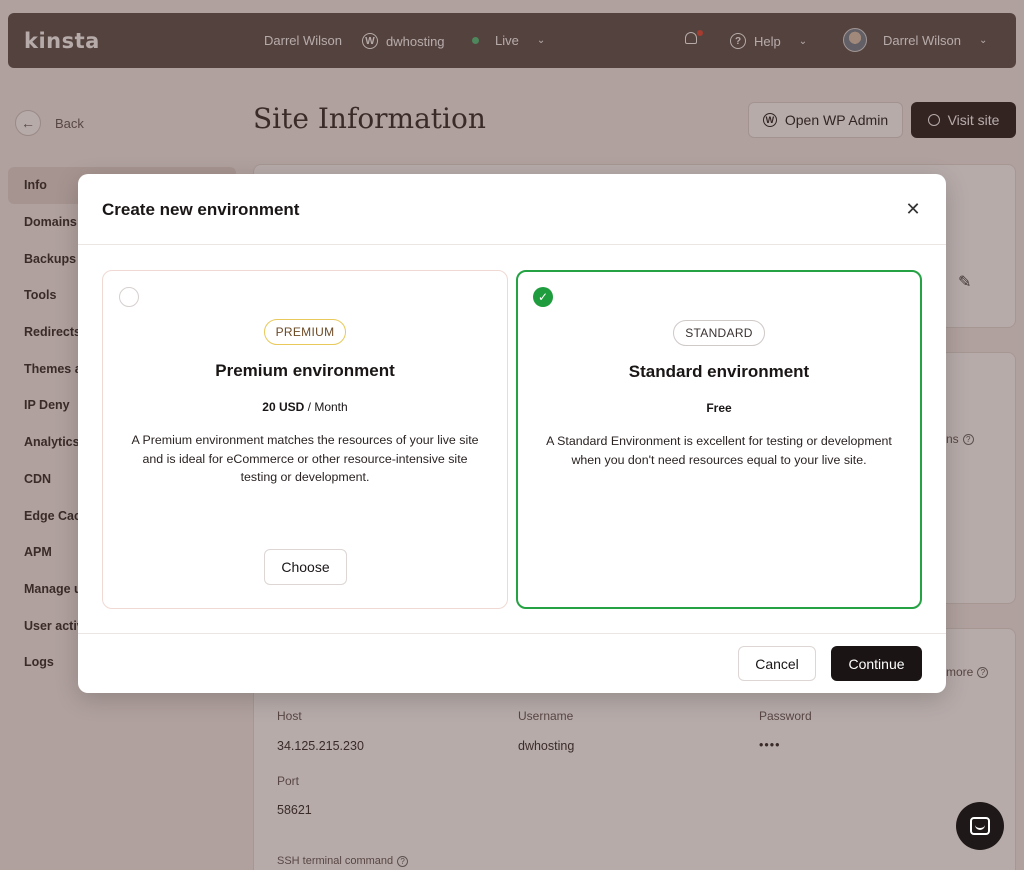 This screenshot has height=870, width=1024. Describe the element at coordinates (876, 663) in the screenshot. I see `continue-button: Continue` at that location.